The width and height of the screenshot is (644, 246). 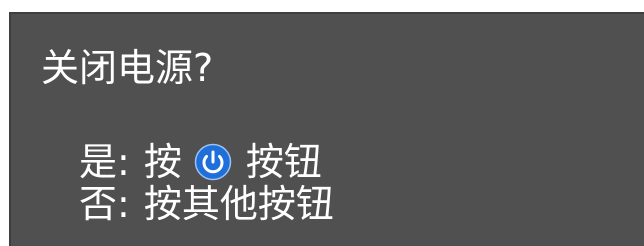 What do you see at coordinates (283, 162) in the screenshot?
I see `yes-option-button-text: 按钮` at bounding box center [283, 162].